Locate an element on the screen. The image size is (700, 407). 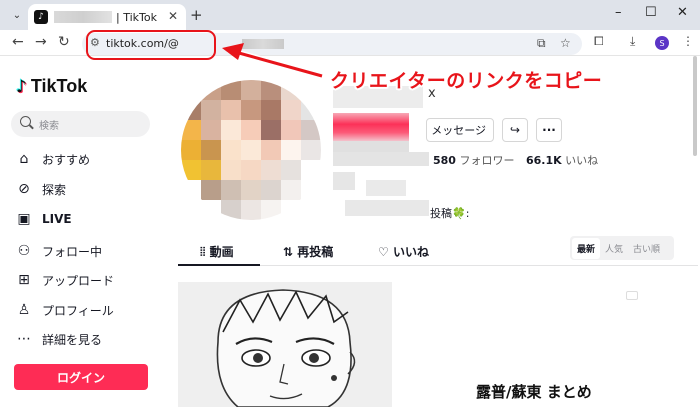
login-button: ログイン is located at coordinates (81, 377).